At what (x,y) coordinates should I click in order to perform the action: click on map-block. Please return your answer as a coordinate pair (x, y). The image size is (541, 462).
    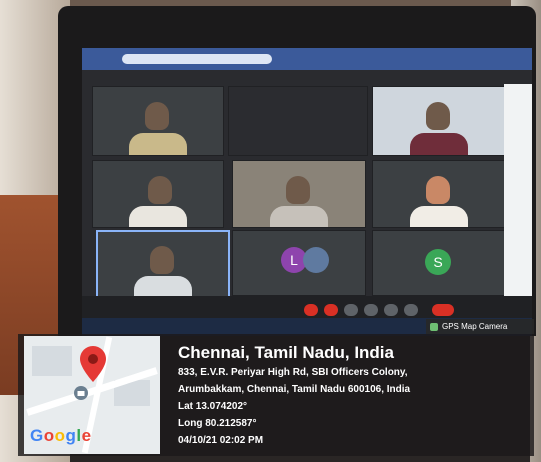
    Looking at the image, I should click on (52, 361).